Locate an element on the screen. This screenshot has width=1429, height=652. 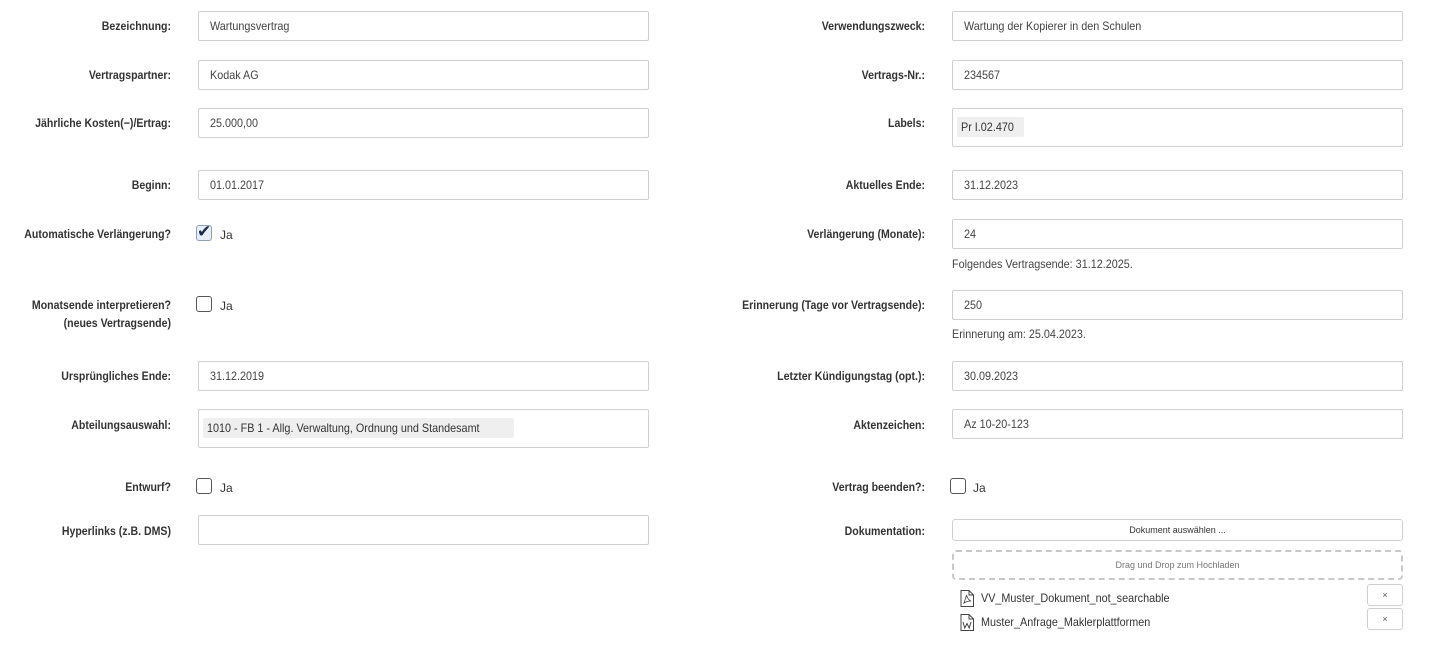
labels-select: Pr I.02.470 is located at coordinates (1177, 127).